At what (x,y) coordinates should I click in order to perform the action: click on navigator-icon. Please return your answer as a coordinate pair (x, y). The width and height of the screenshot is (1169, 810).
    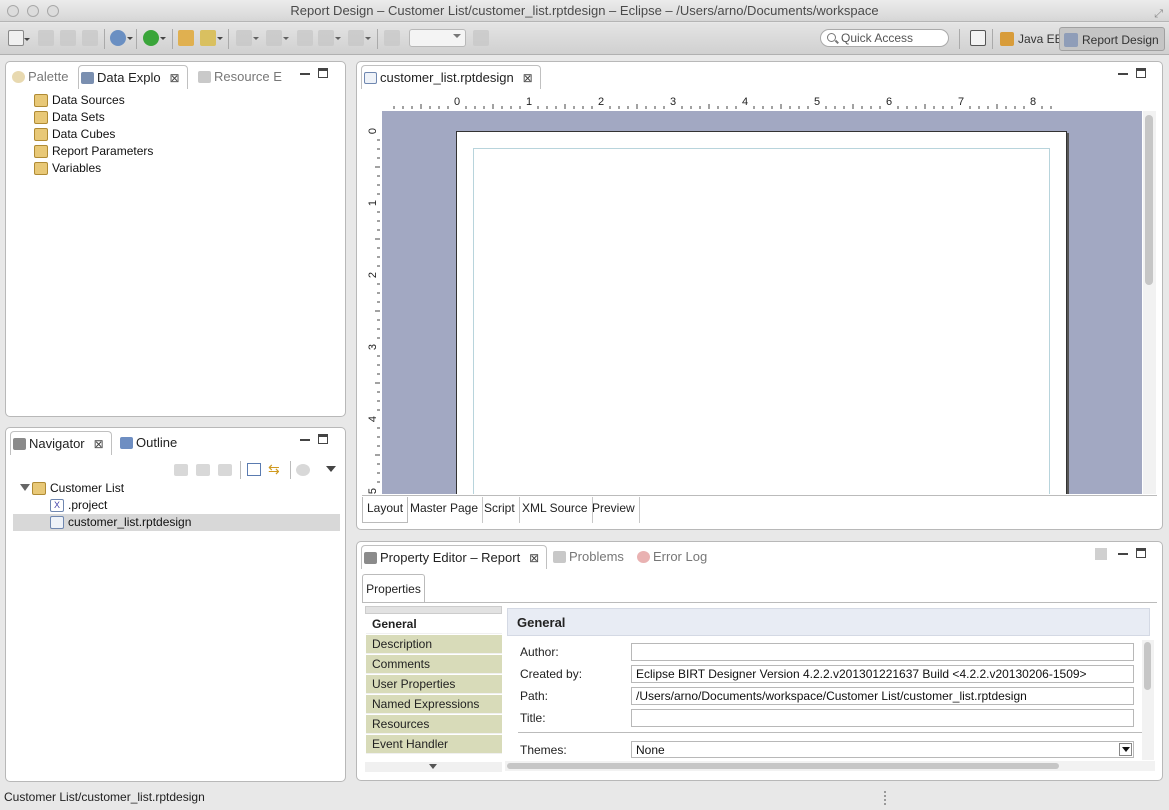
    Looking at the image, I should click on (19, 444).